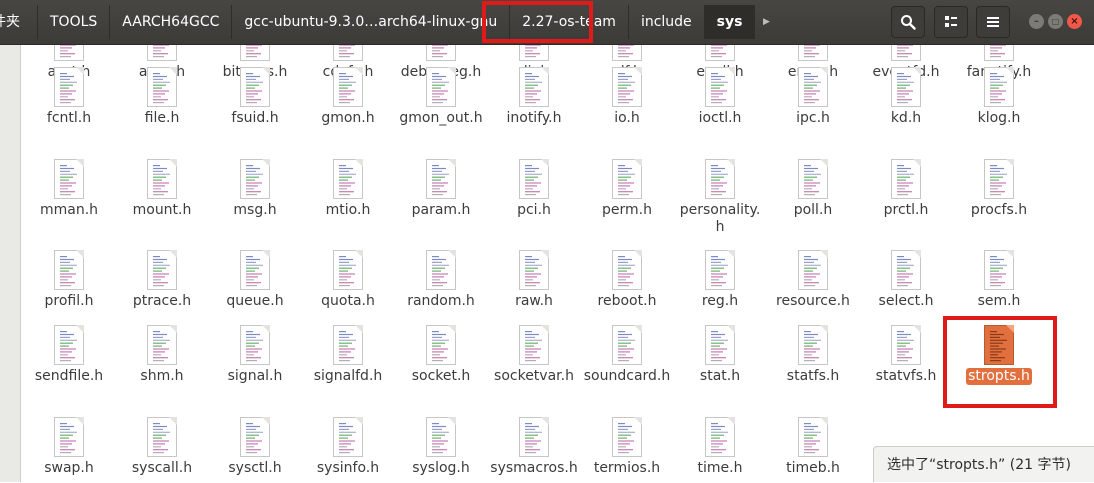 Image resolution: width=1094 pixels, height=483 pixels. I want to click on file-item: select.h, so click(906, 280).